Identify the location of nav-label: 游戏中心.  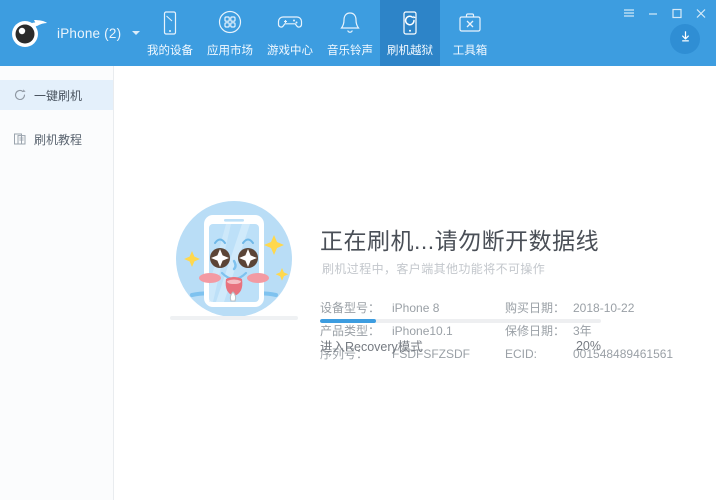
(290, 50).